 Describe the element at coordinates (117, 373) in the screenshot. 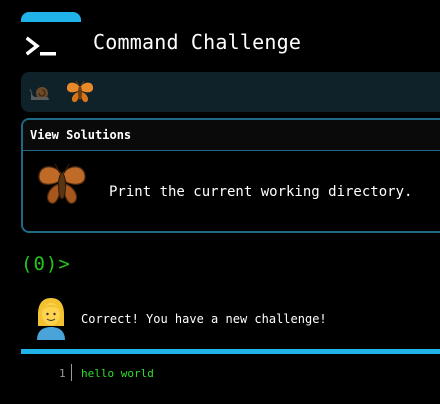

I see `editor-code-line: hello world` at that location.